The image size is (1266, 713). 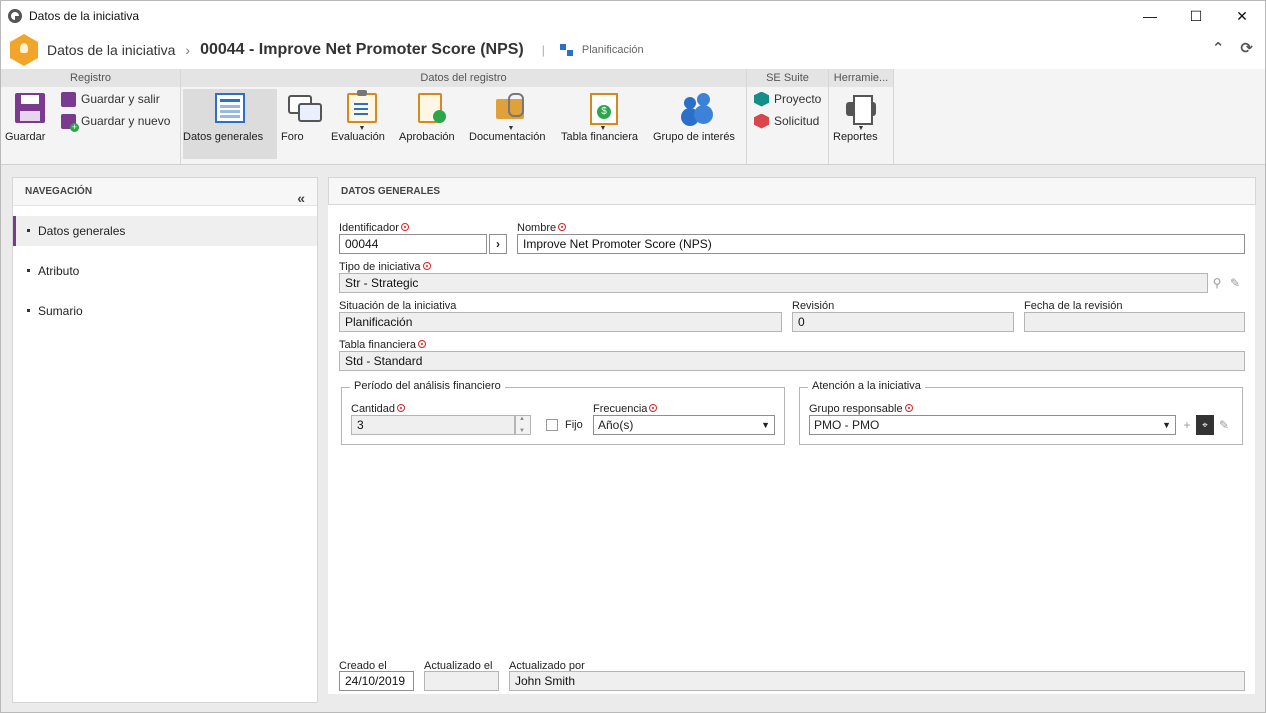 What do you see at coordinates (111, 50) in the screenshot?
I see `breadcrumb-root: Datos de la iniciativa` at bounding box center [111, 50].